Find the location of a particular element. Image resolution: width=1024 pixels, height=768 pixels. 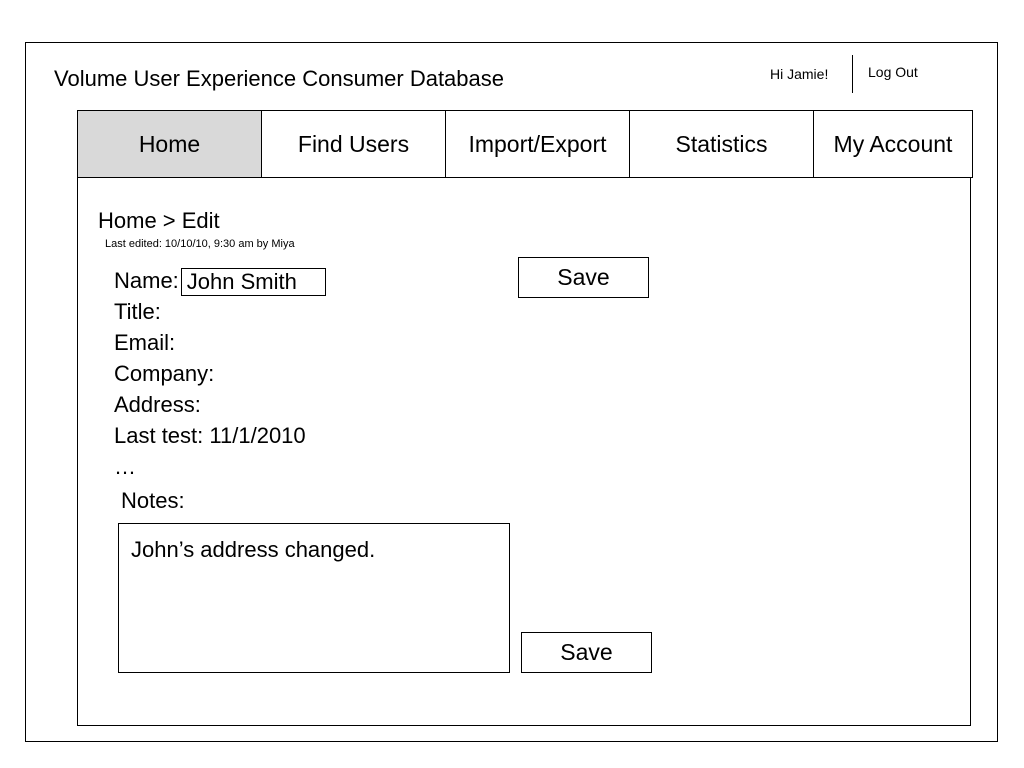

header-divider is located at coordinates (852, 74).